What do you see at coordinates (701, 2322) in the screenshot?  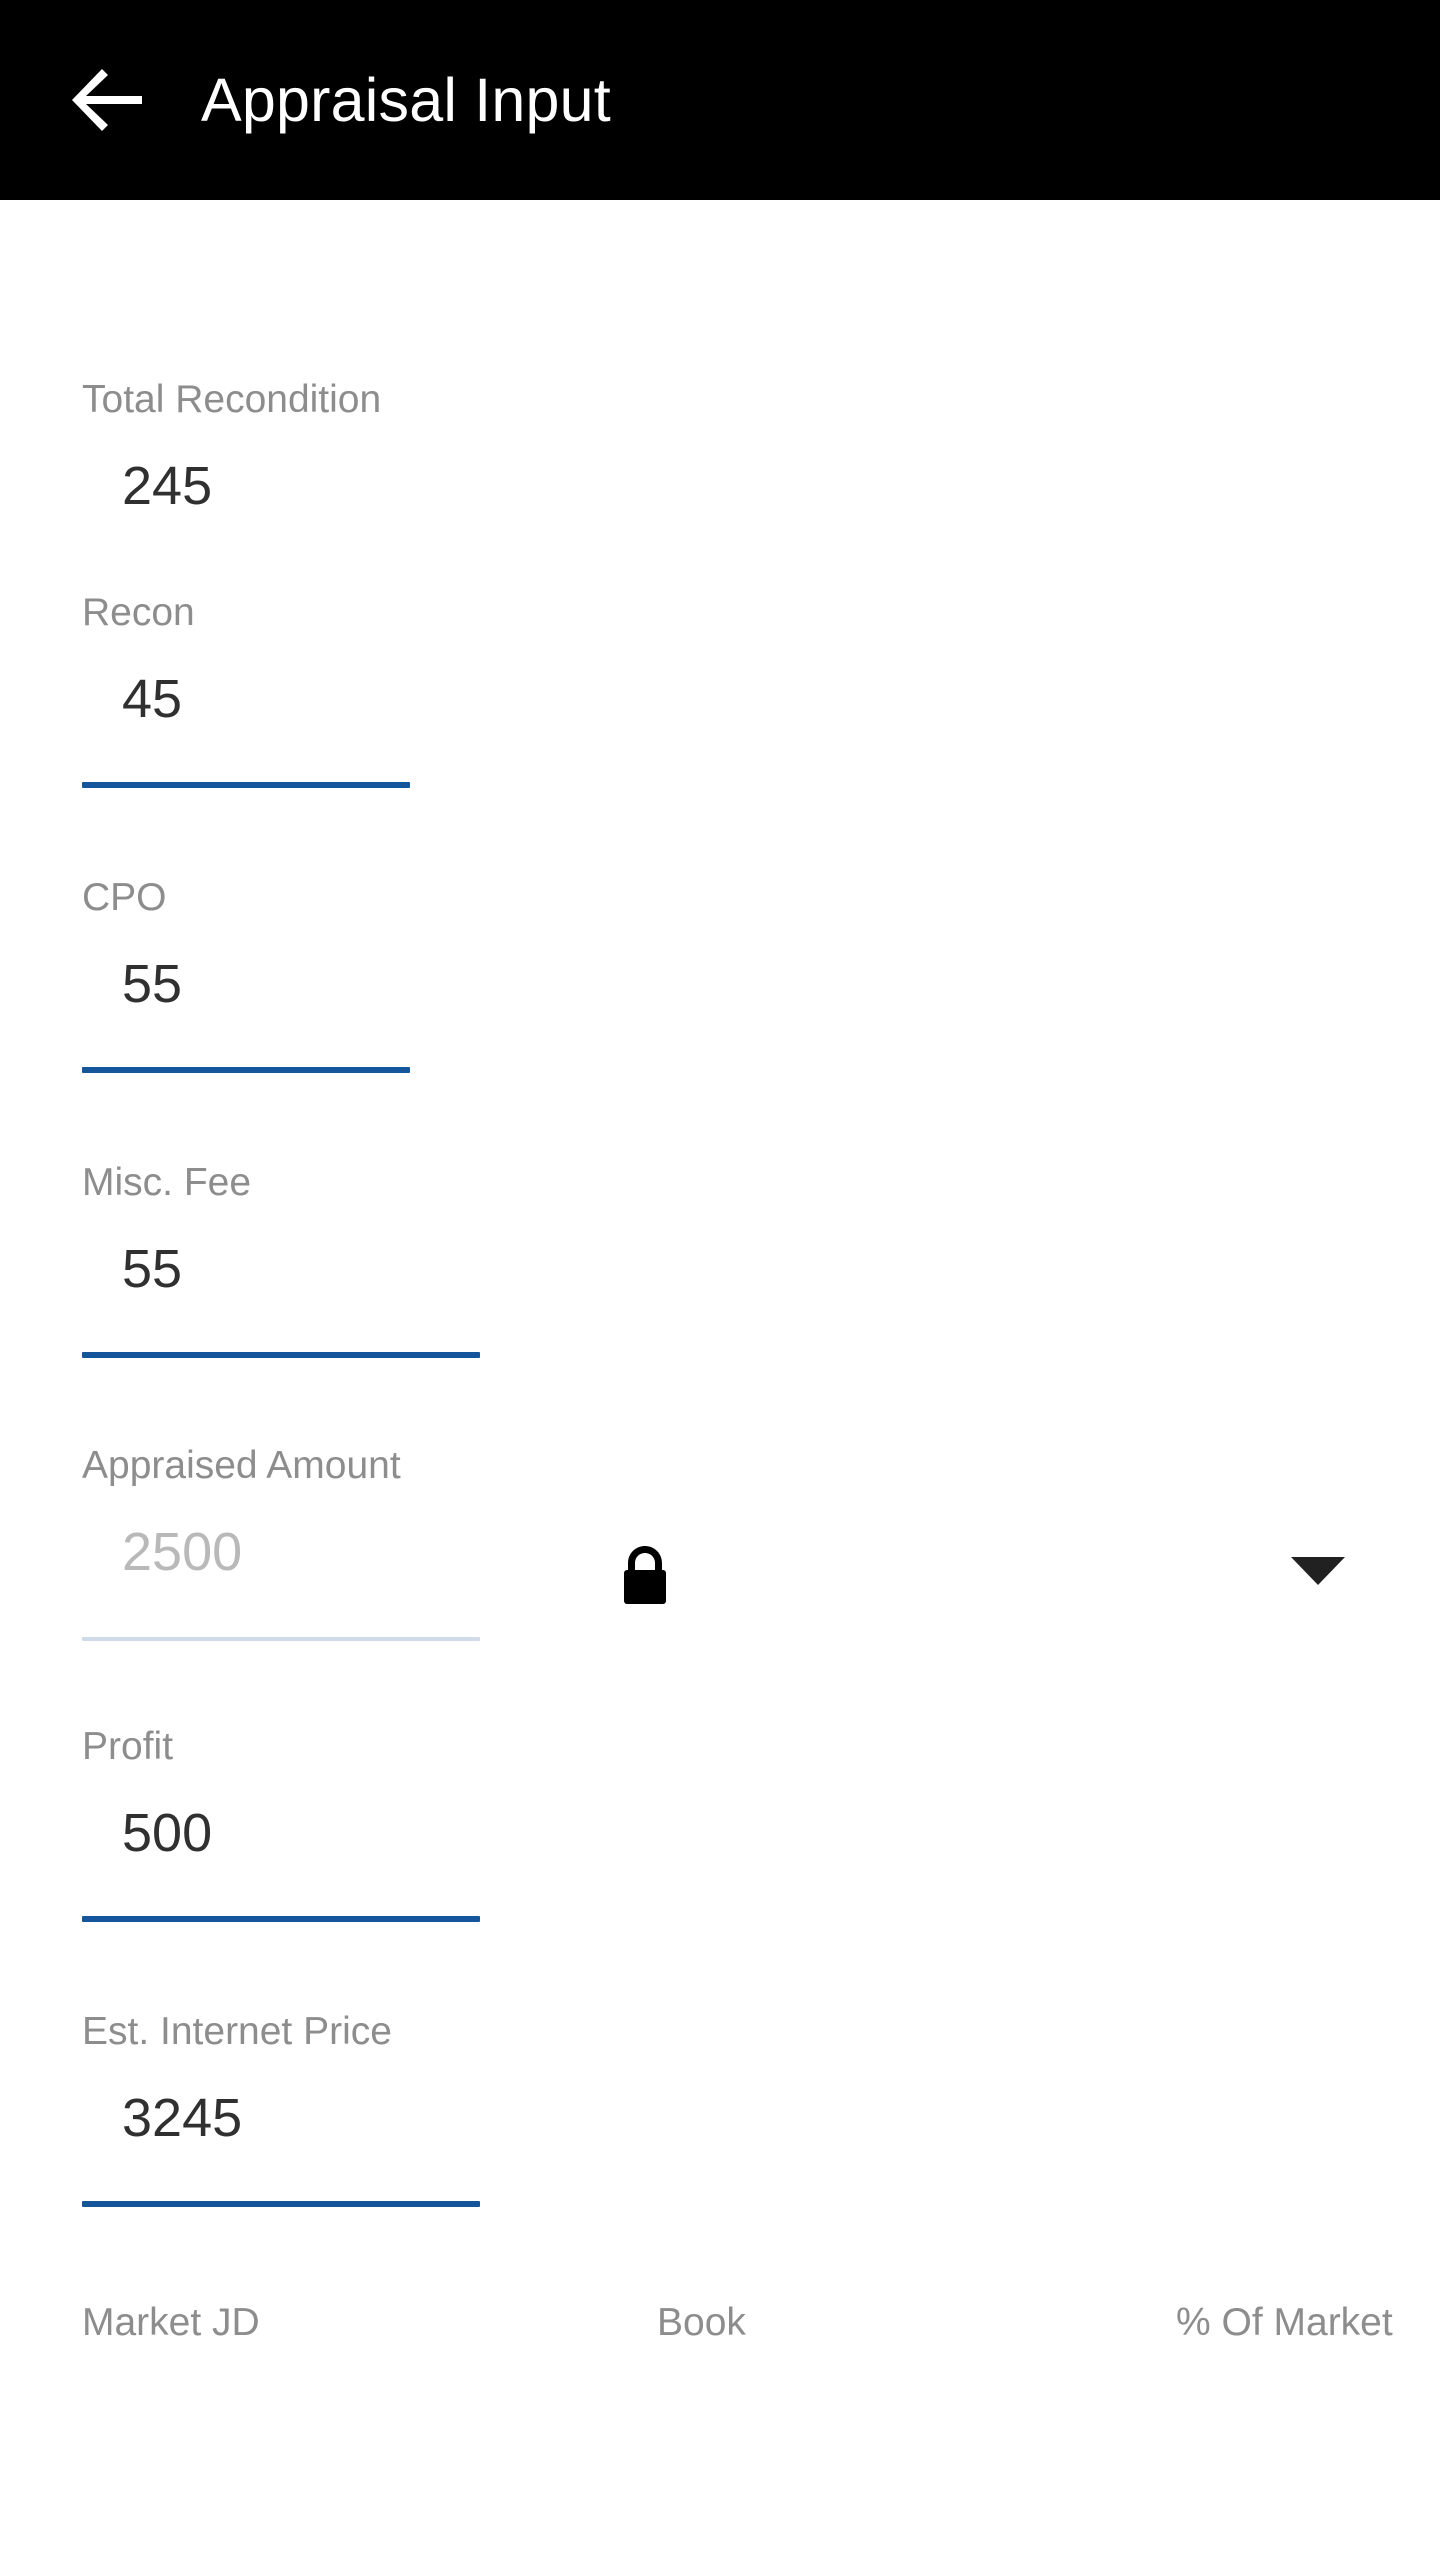 I see `field-label-book: Book` at bounding box center [701, 2322].